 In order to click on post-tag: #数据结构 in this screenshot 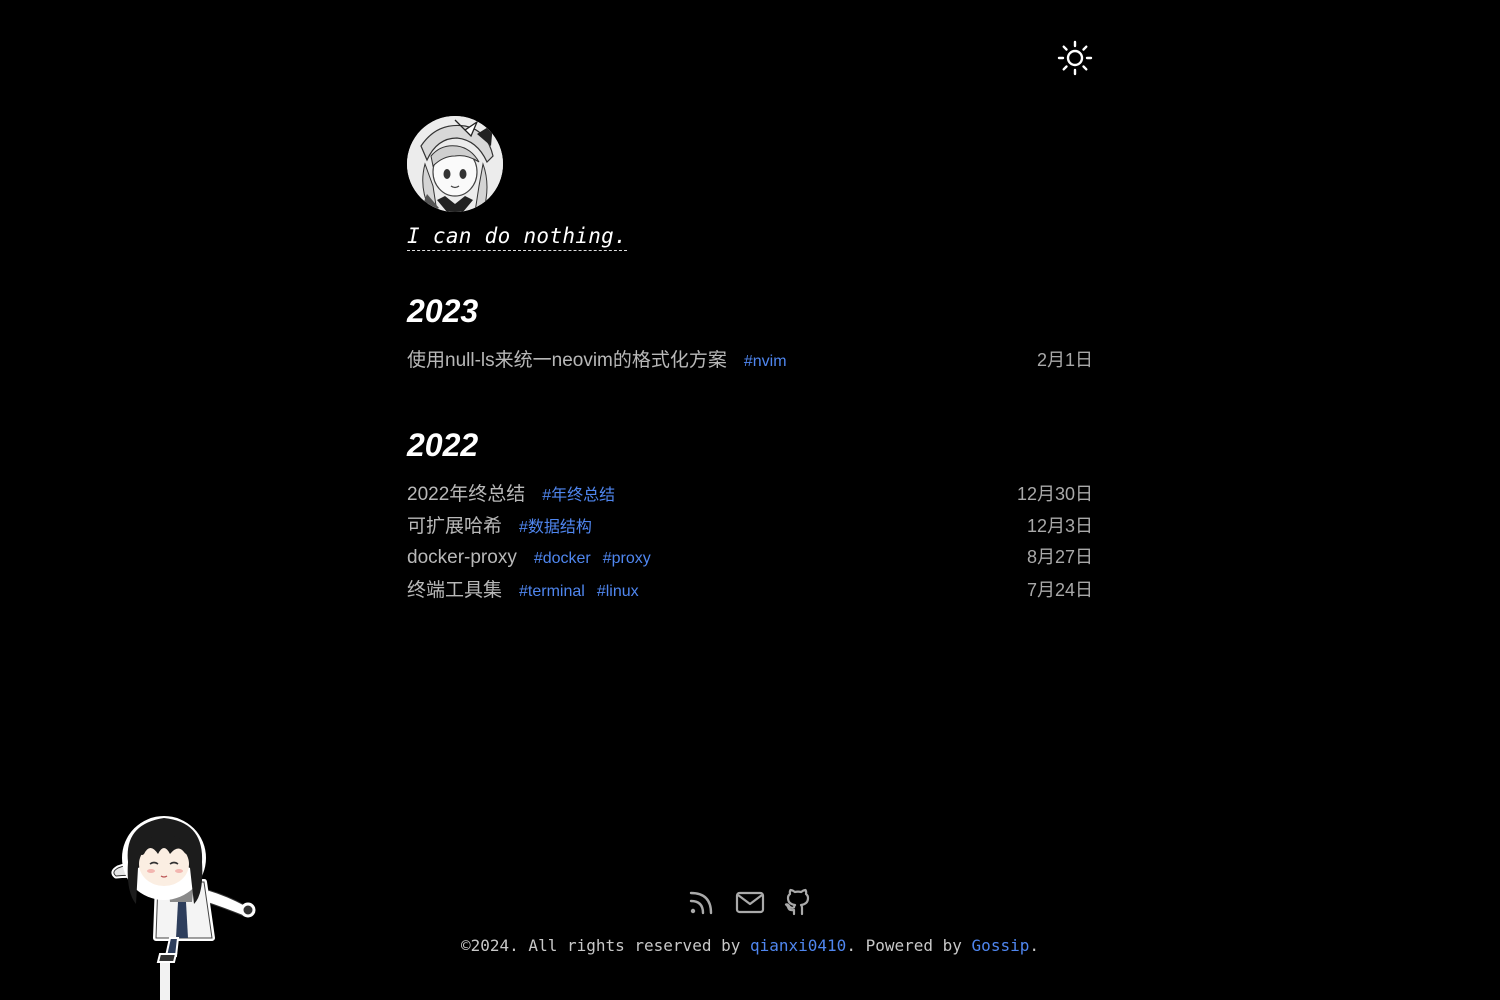, I will do `click(555, 525)`.